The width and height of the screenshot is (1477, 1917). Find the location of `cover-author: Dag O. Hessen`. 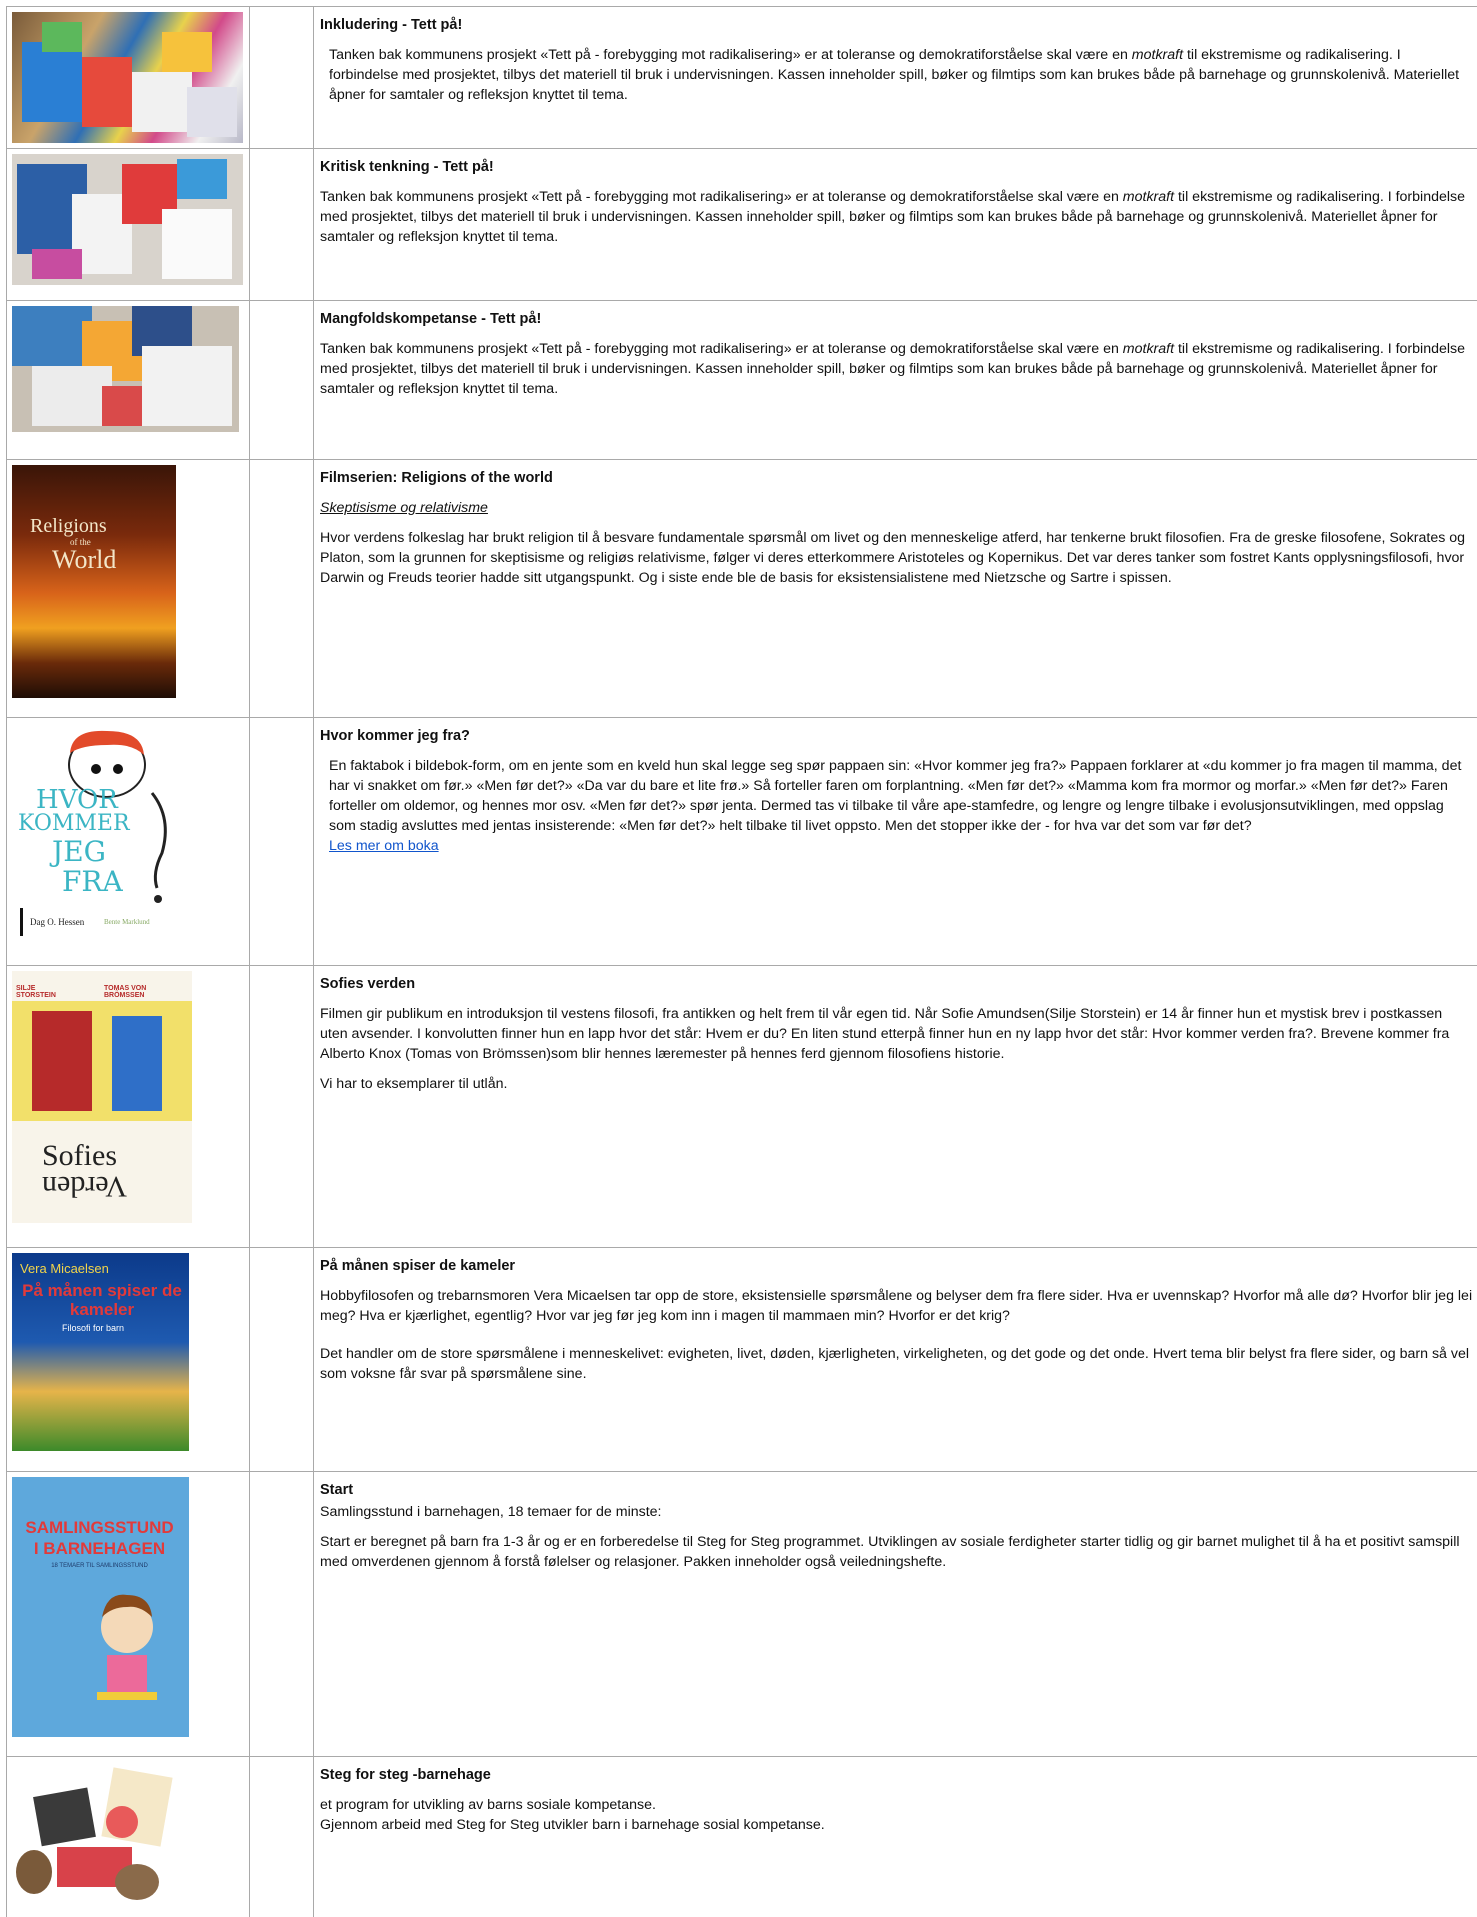

cover-author: Dag O. Hessen is located at coordinates (57, 922).